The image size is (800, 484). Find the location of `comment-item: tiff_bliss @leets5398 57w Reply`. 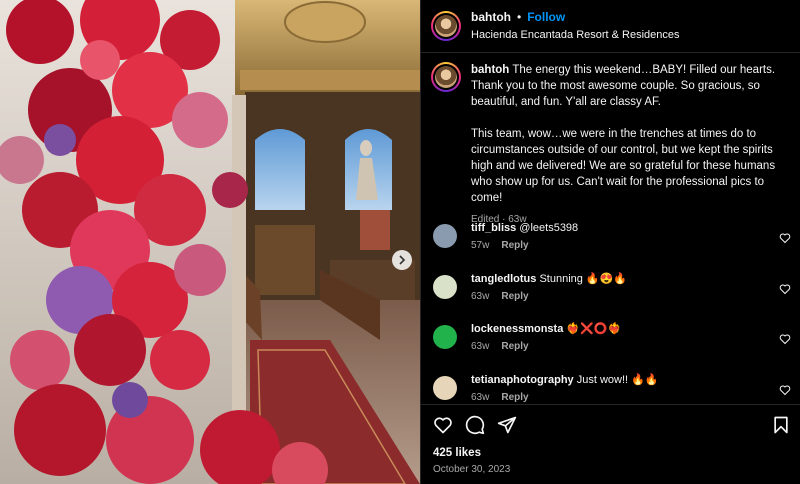

comment-item: tiff_bliss @leets5398 57w Reply is located at coordinates (615, 245).